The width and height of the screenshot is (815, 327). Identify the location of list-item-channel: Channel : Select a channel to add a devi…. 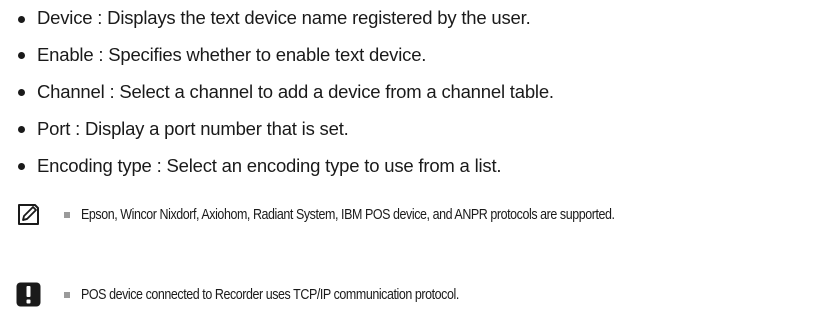
(413, 91).